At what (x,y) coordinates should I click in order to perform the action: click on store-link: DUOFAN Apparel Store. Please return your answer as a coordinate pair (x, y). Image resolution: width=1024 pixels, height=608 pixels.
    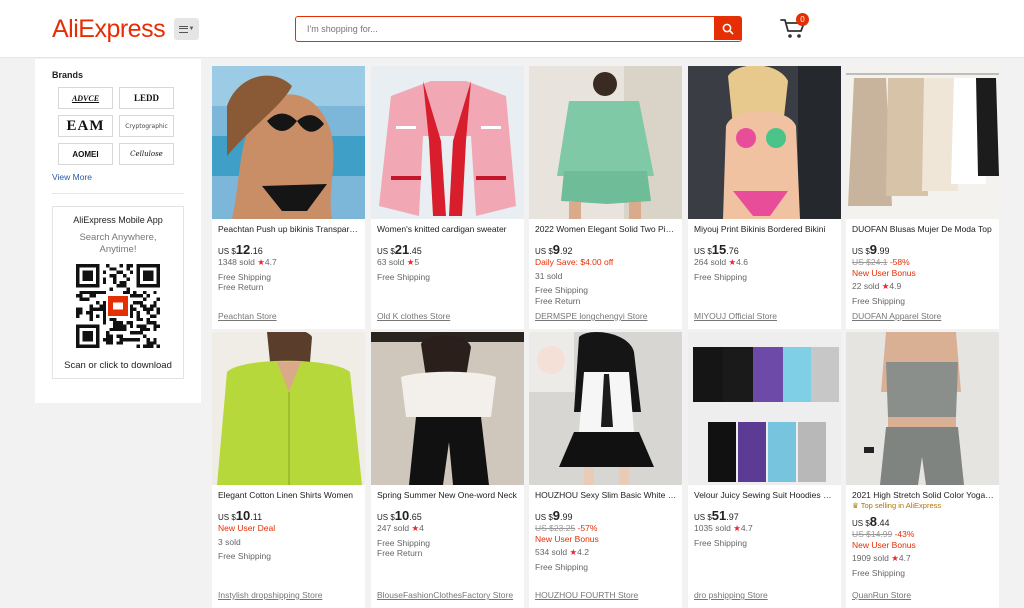
    Looking at the image, I should click on (896, 316).